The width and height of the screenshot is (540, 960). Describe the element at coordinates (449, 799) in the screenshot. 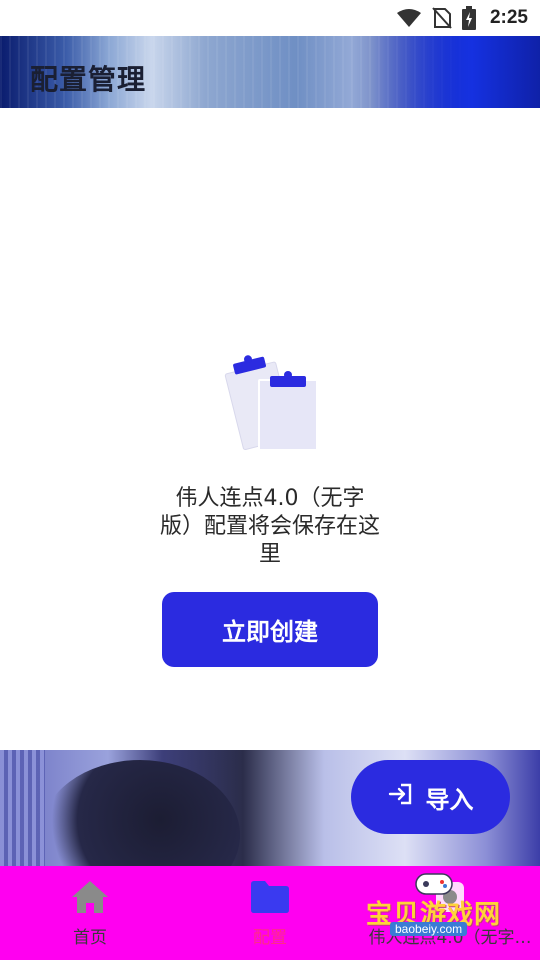

I see `import-label: 导入` at that location.